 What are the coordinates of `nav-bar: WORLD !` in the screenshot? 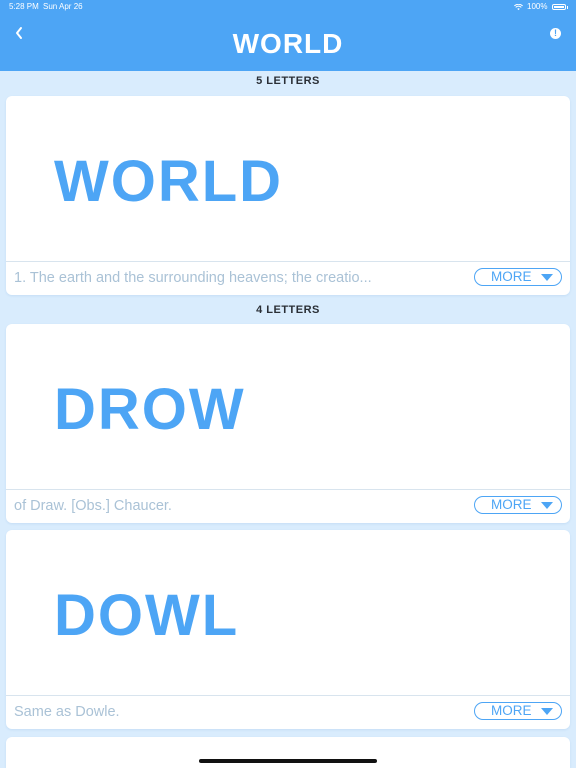 It's located at (288, 42).